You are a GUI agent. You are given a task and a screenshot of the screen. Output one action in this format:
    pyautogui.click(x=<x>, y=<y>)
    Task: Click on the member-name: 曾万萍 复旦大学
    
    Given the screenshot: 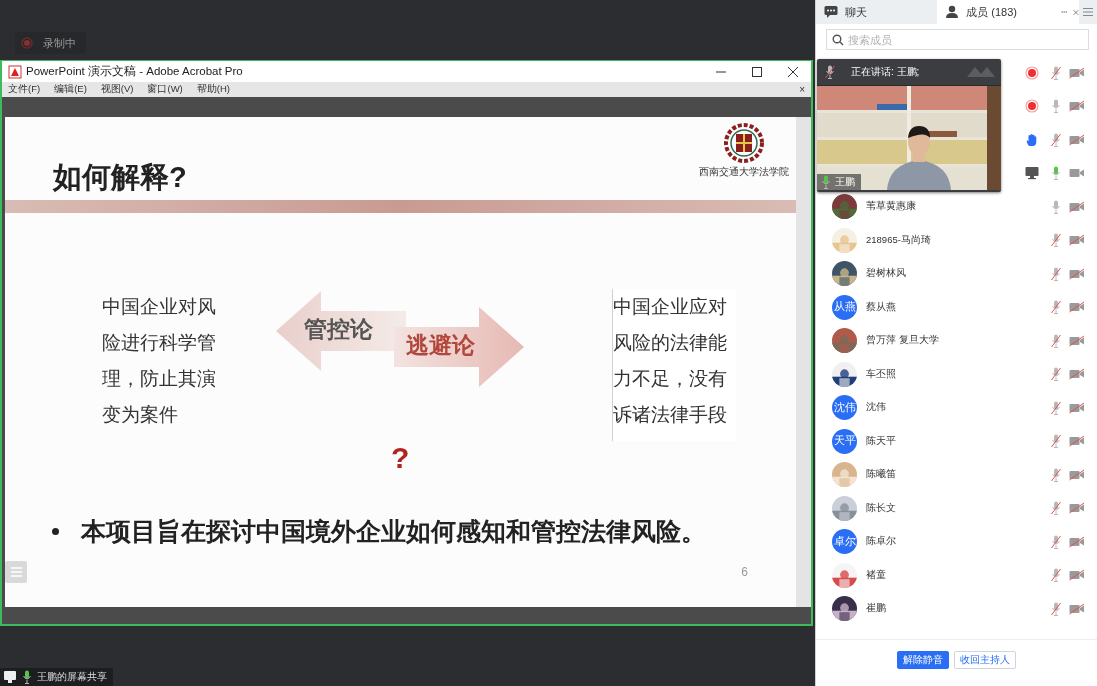 What is the action you would take?
    pyautogui.click(x=902, y=341)
    